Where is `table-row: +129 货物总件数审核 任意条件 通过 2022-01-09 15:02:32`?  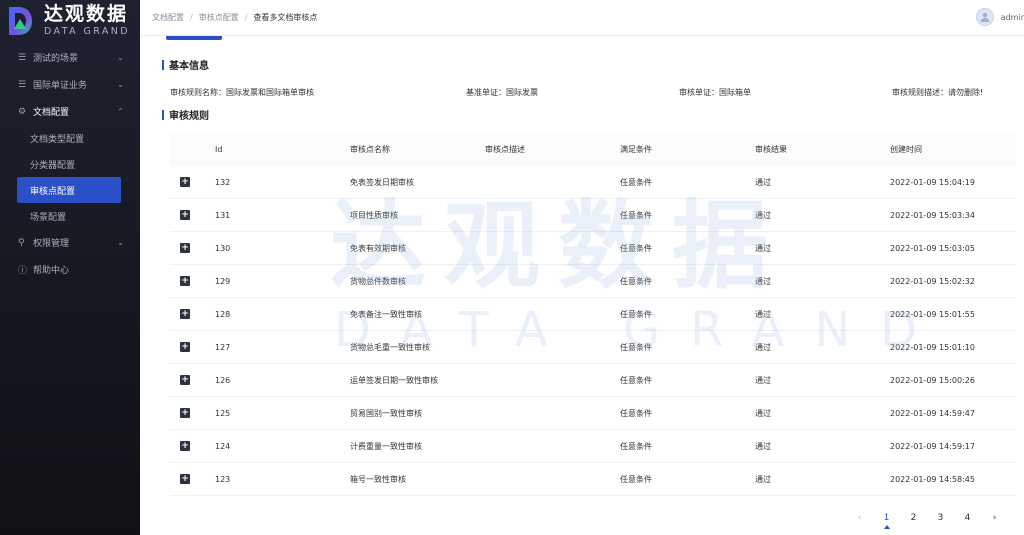 table-row: +129 货物总件数审核 任意条件 通过 2022-01-09 15:02:32 is located at coordinates (593, 281).